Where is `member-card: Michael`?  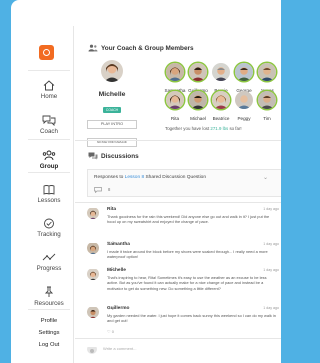 member-card: Michael is located at coordinates (198, 106).